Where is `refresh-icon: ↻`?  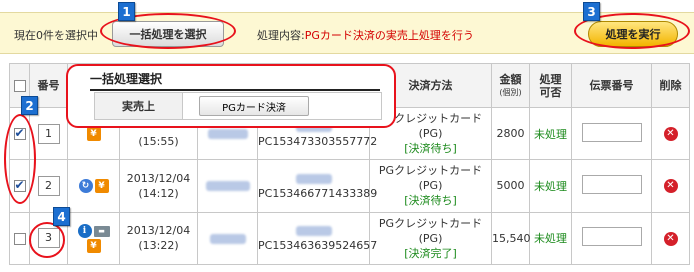 refresh-icon: ↻ is located at coordinates (85, 186).